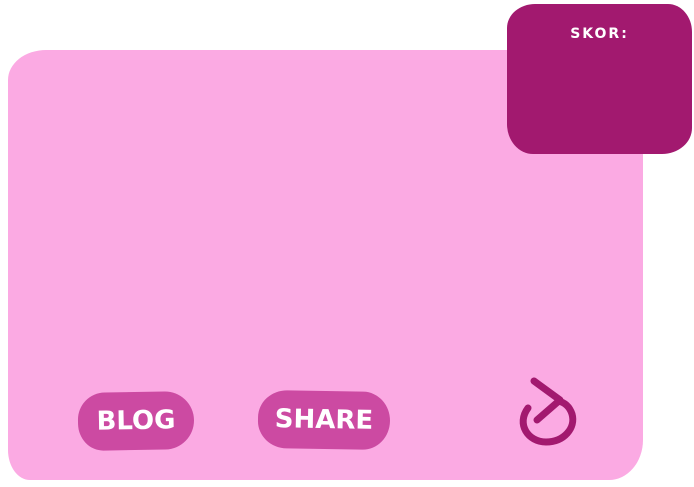 The width and height of the screenshot is (694, 487). I want to click on score-label: SKOR:, so click(599, 34).